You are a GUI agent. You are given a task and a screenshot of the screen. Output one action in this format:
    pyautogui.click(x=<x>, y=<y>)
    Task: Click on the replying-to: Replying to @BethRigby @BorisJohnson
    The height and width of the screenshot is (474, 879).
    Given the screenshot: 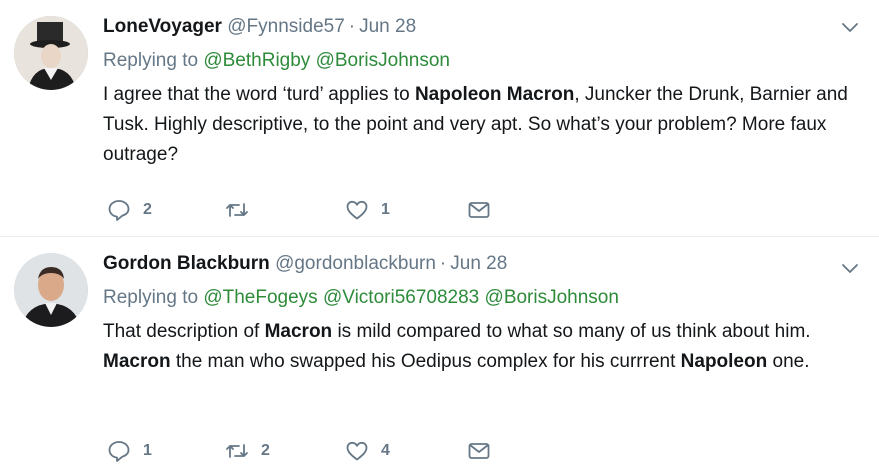 What is the action you would take?
    pyautogui.click(x=481, y=61)
    